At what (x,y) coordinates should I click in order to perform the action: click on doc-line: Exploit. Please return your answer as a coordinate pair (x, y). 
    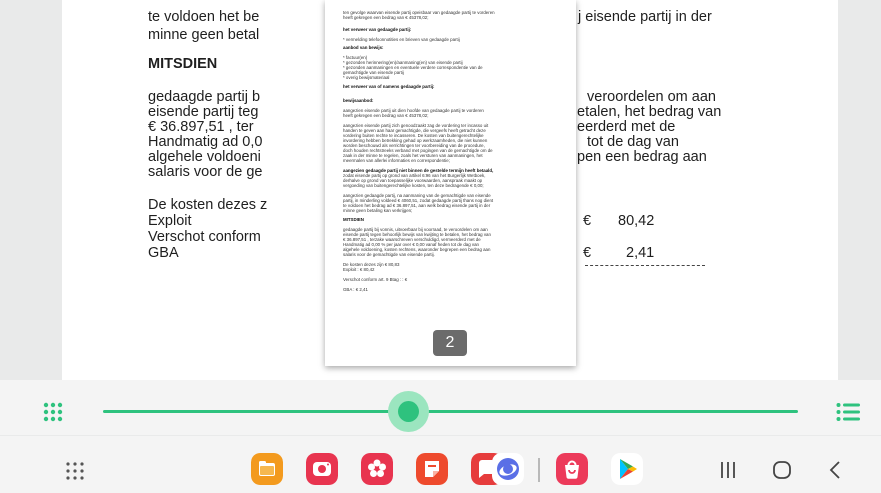
    Looking at the image, I should click on (170, 221).